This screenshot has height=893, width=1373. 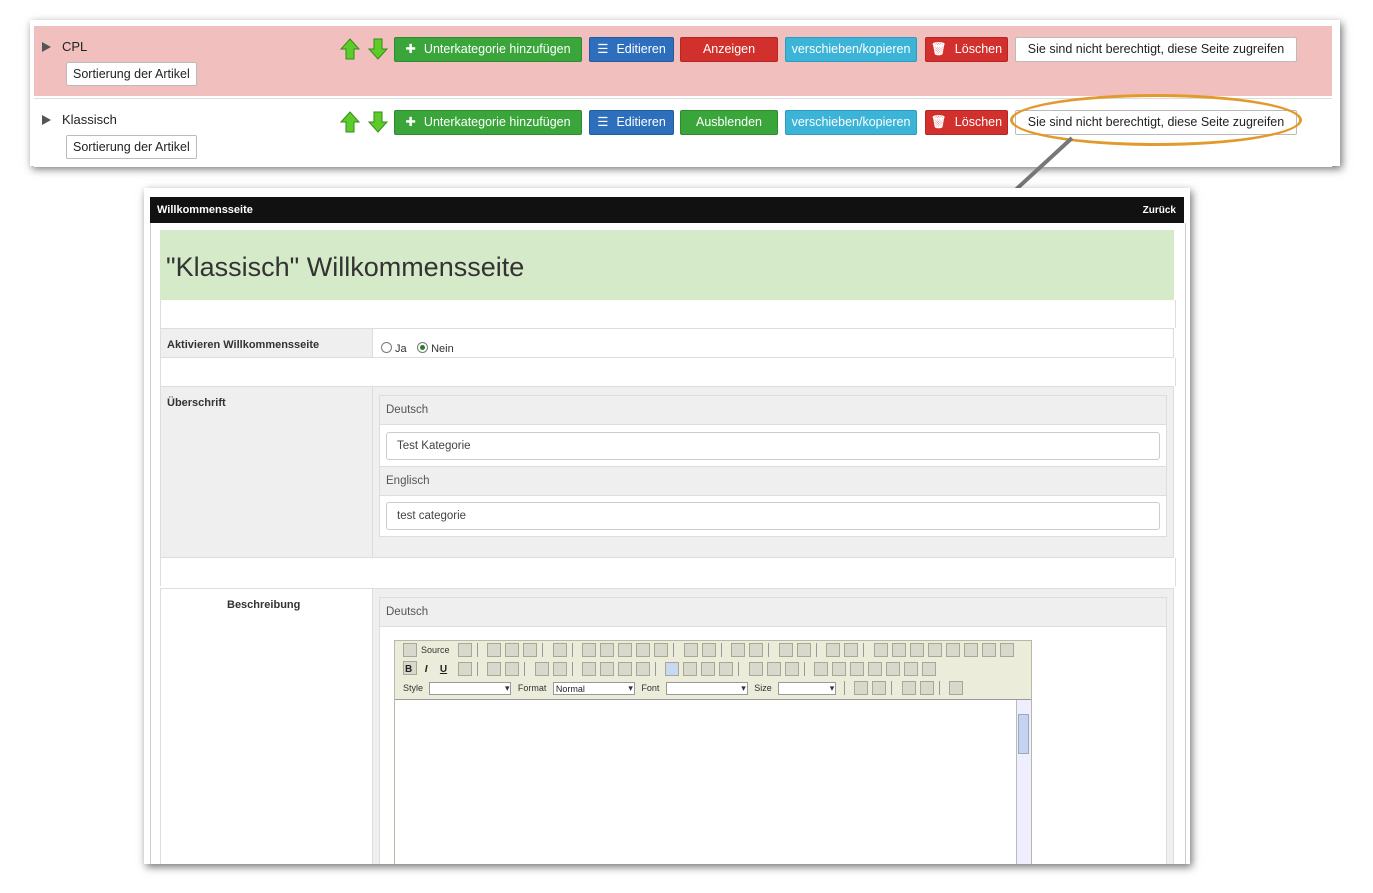 What do you see at coordinates (729, 49) in the screenshot?
I see `show-button: Anzeigen` at bounding box center [729, 49].